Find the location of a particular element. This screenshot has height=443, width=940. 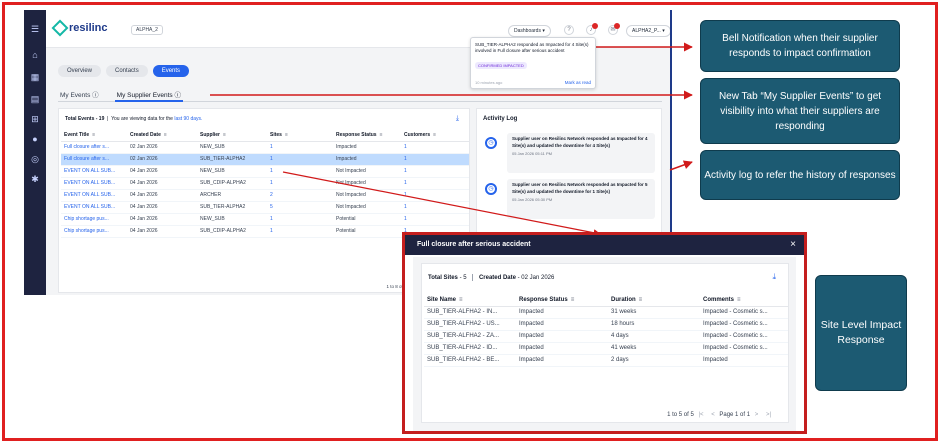

col-site-name: Site Name ≡ is located at coordinates (470, 300).